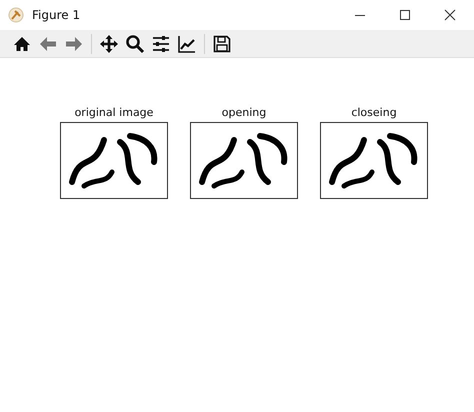  What do you see at coordinates (114, 112) in the screenshot?
I see `axes-title: original image` at bounding box center [114, 112].